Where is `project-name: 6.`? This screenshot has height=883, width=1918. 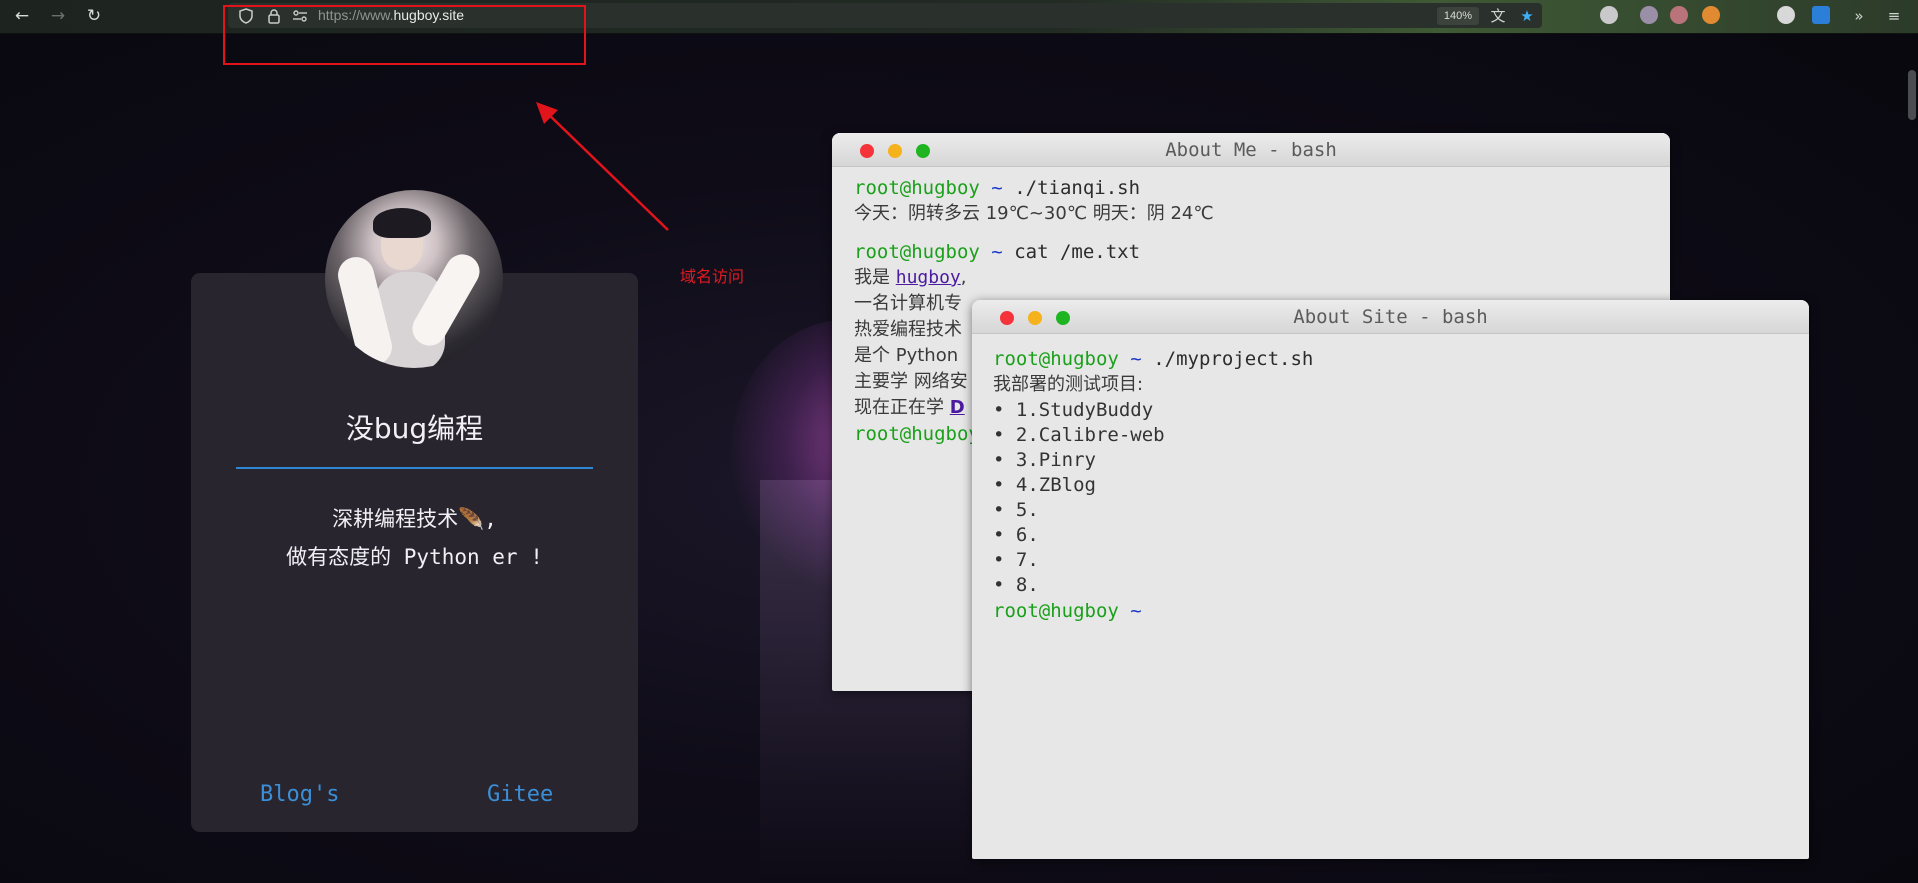
project-name: 6. is located at coordinates (1027, 535).